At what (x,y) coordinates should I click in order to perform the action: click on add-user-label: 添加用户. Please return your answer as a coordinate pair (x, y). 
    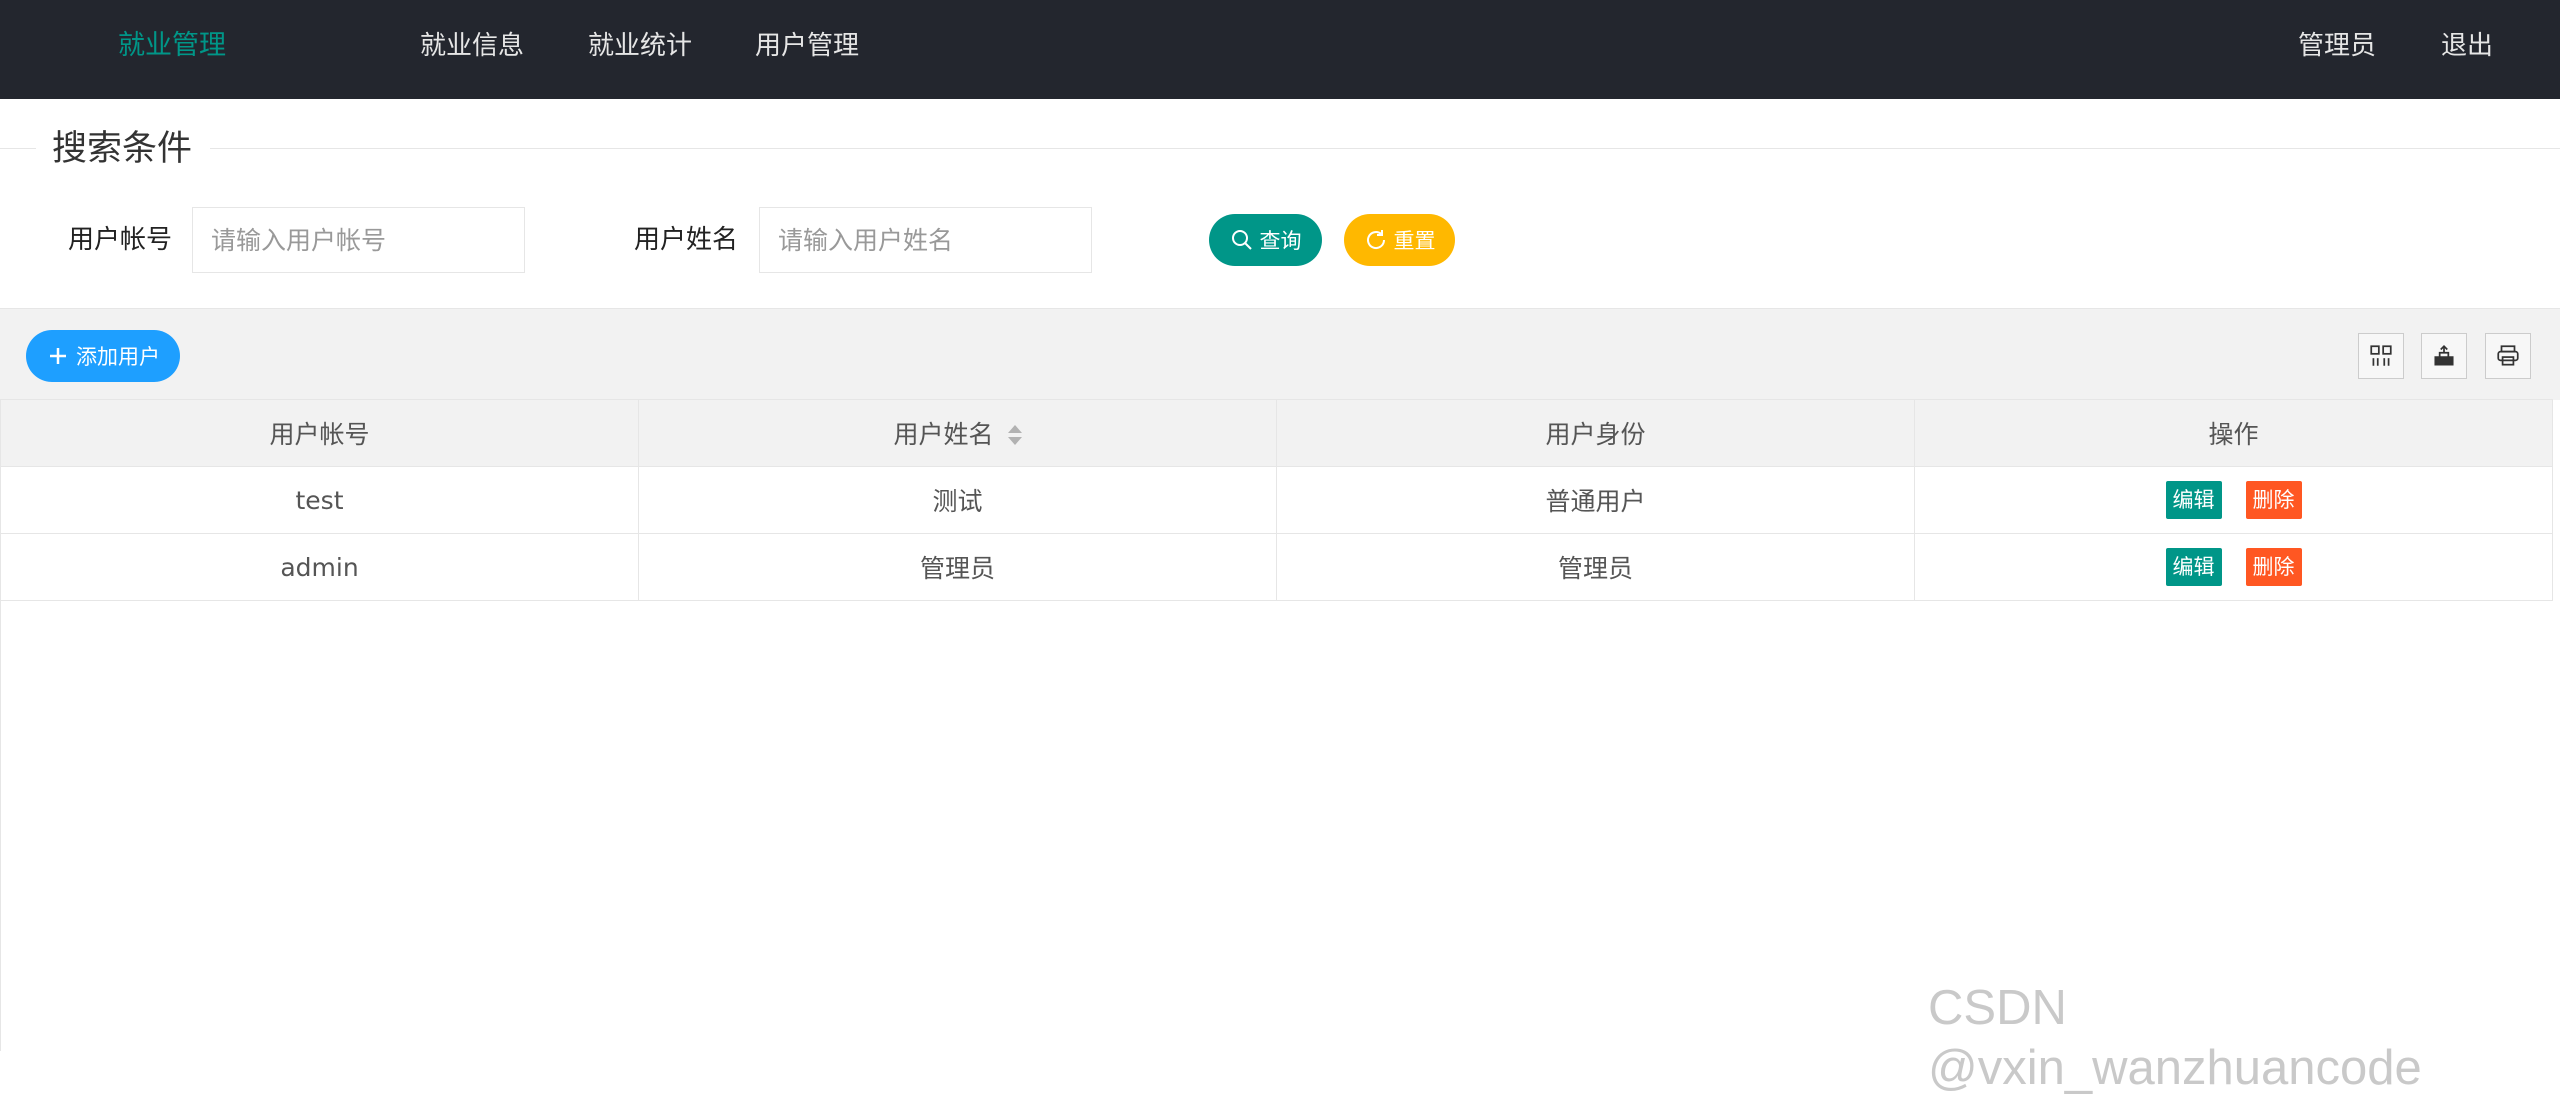
    Looking at the image, I should click on (118, 357).